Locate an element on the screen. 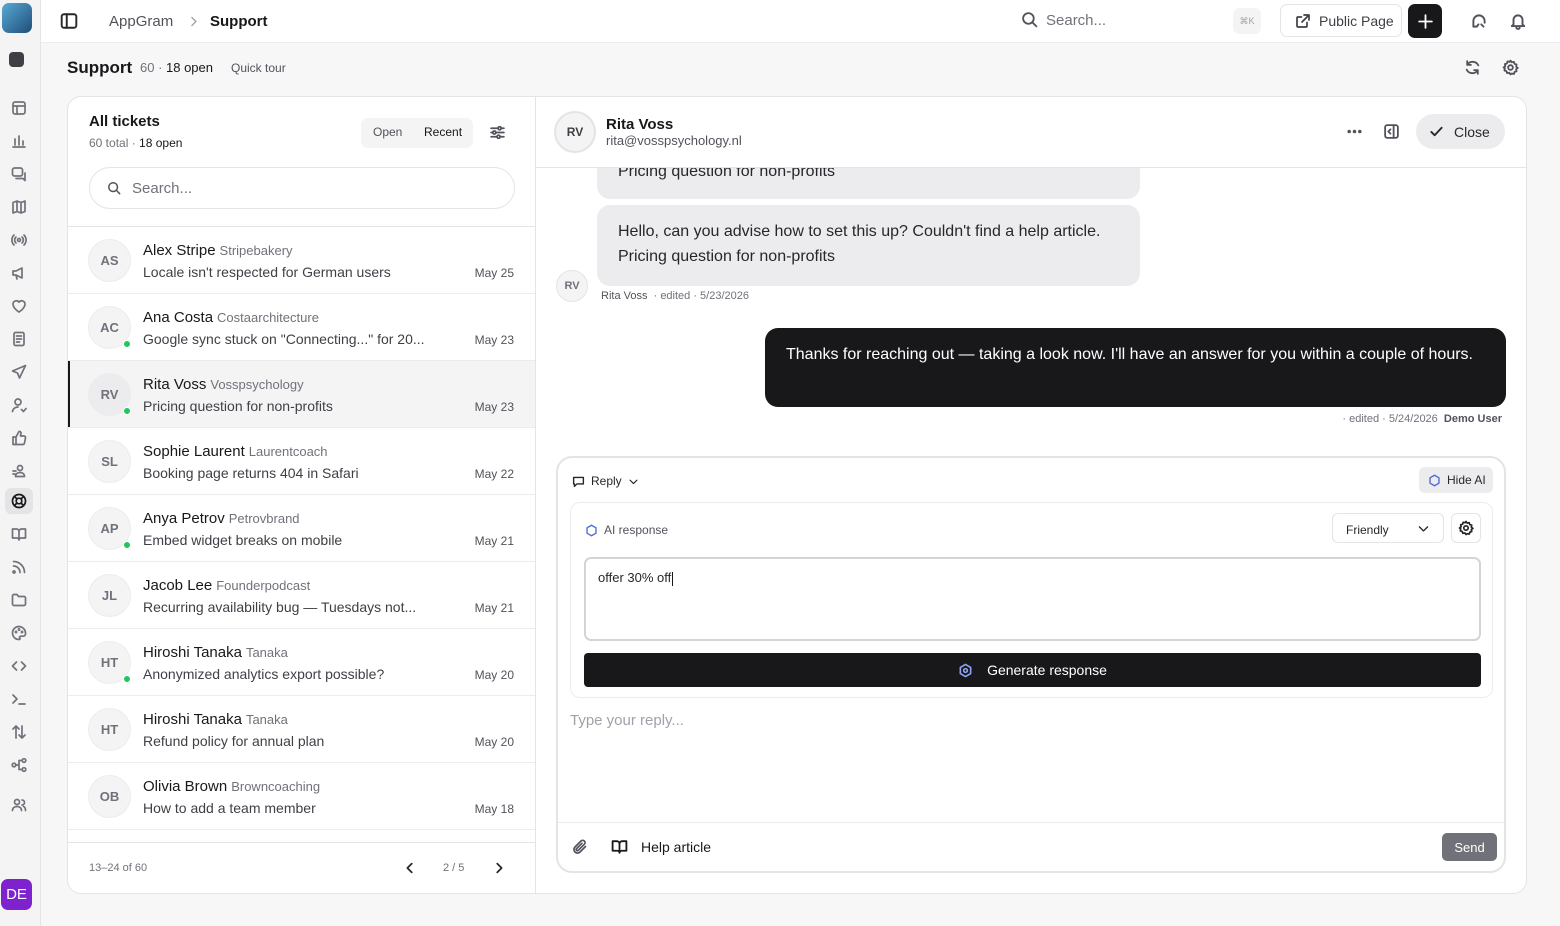  toggle-details-panel-icon is located at coordinates (1391, 131).